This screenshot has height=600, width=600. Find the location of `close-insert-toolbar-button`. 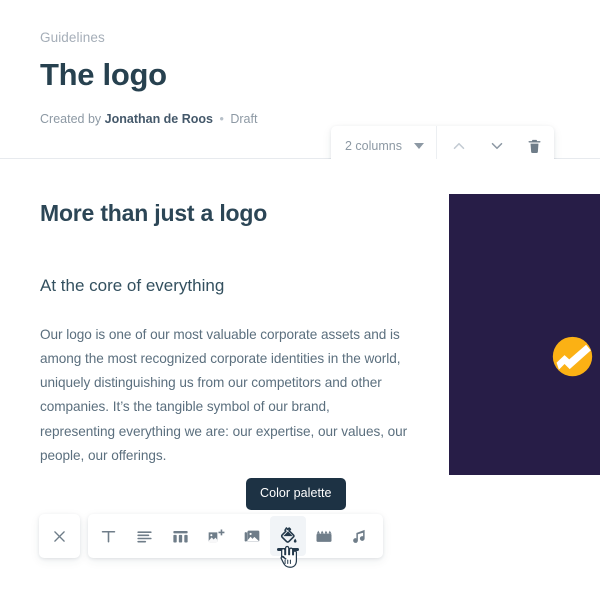

close-insert-toolbar-button is located at coordinates (59, 536).